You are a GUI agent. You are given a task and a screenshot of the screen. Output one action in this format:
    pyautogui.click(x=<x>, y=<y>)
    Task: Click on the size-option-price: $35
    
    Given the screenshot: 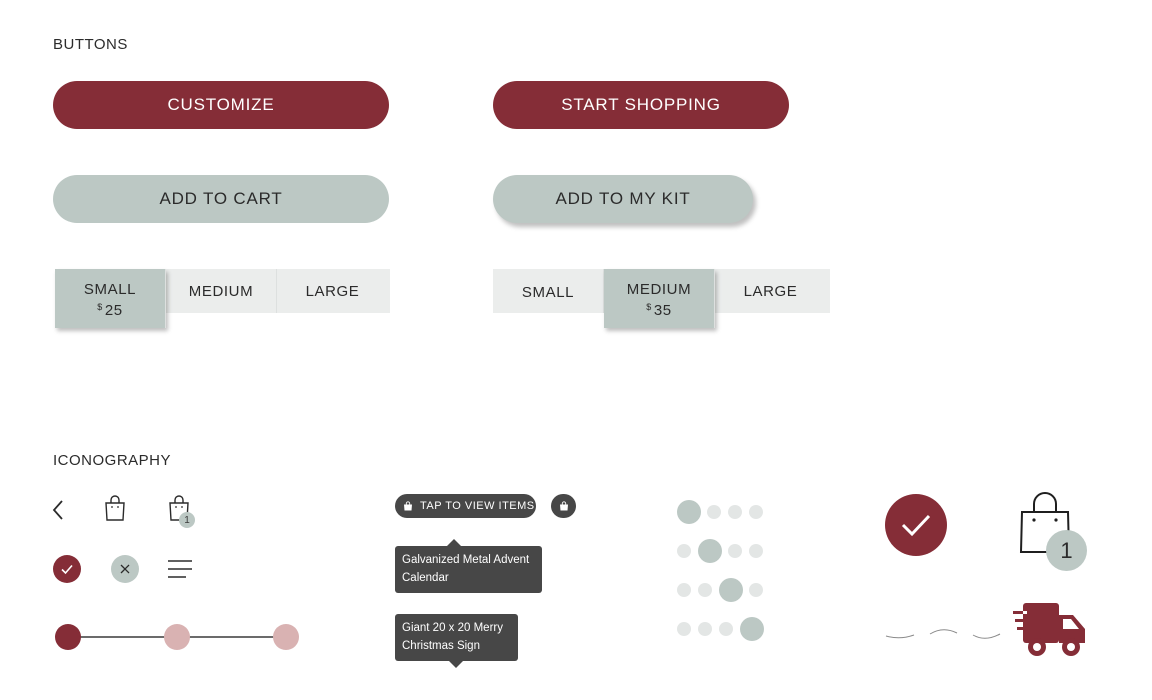 What is the action you would take?
    pyautogui.click(x=659, y=310)
    